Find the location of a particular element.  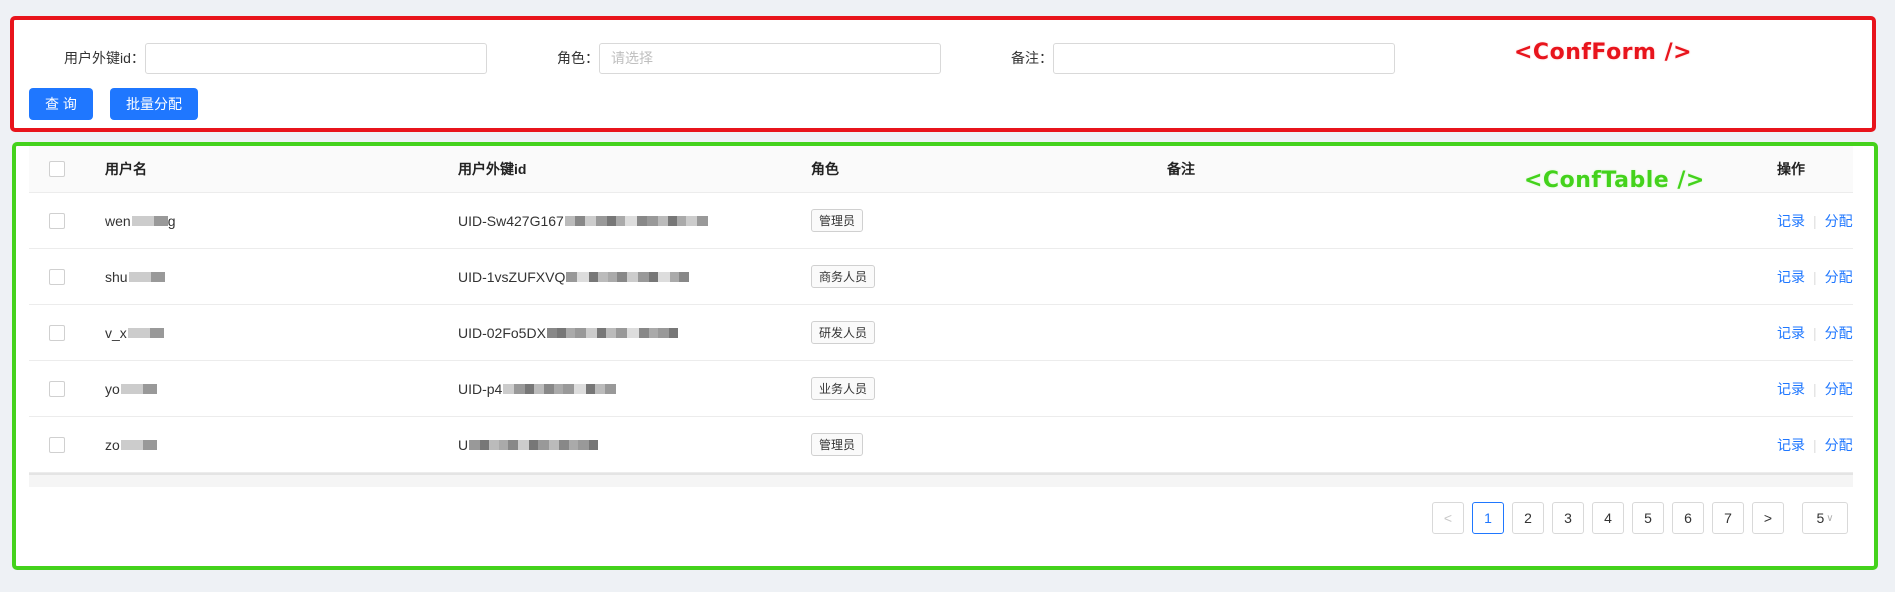

col-uid: 用户外键id is located at coordinates (492, 169).